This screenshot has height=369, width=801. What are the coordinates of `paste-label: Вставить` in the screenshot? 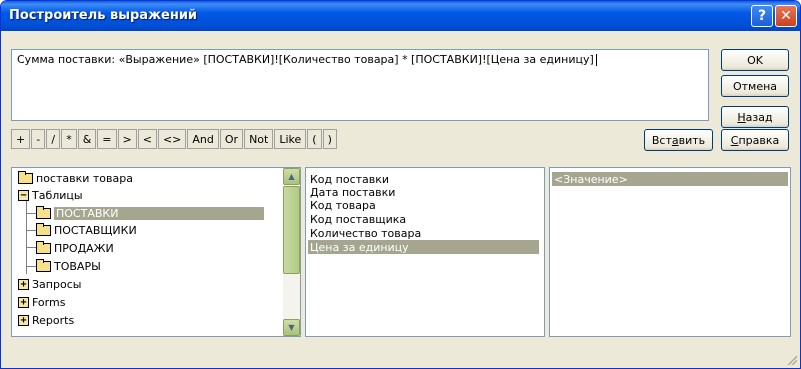 It's located at (678, 140).